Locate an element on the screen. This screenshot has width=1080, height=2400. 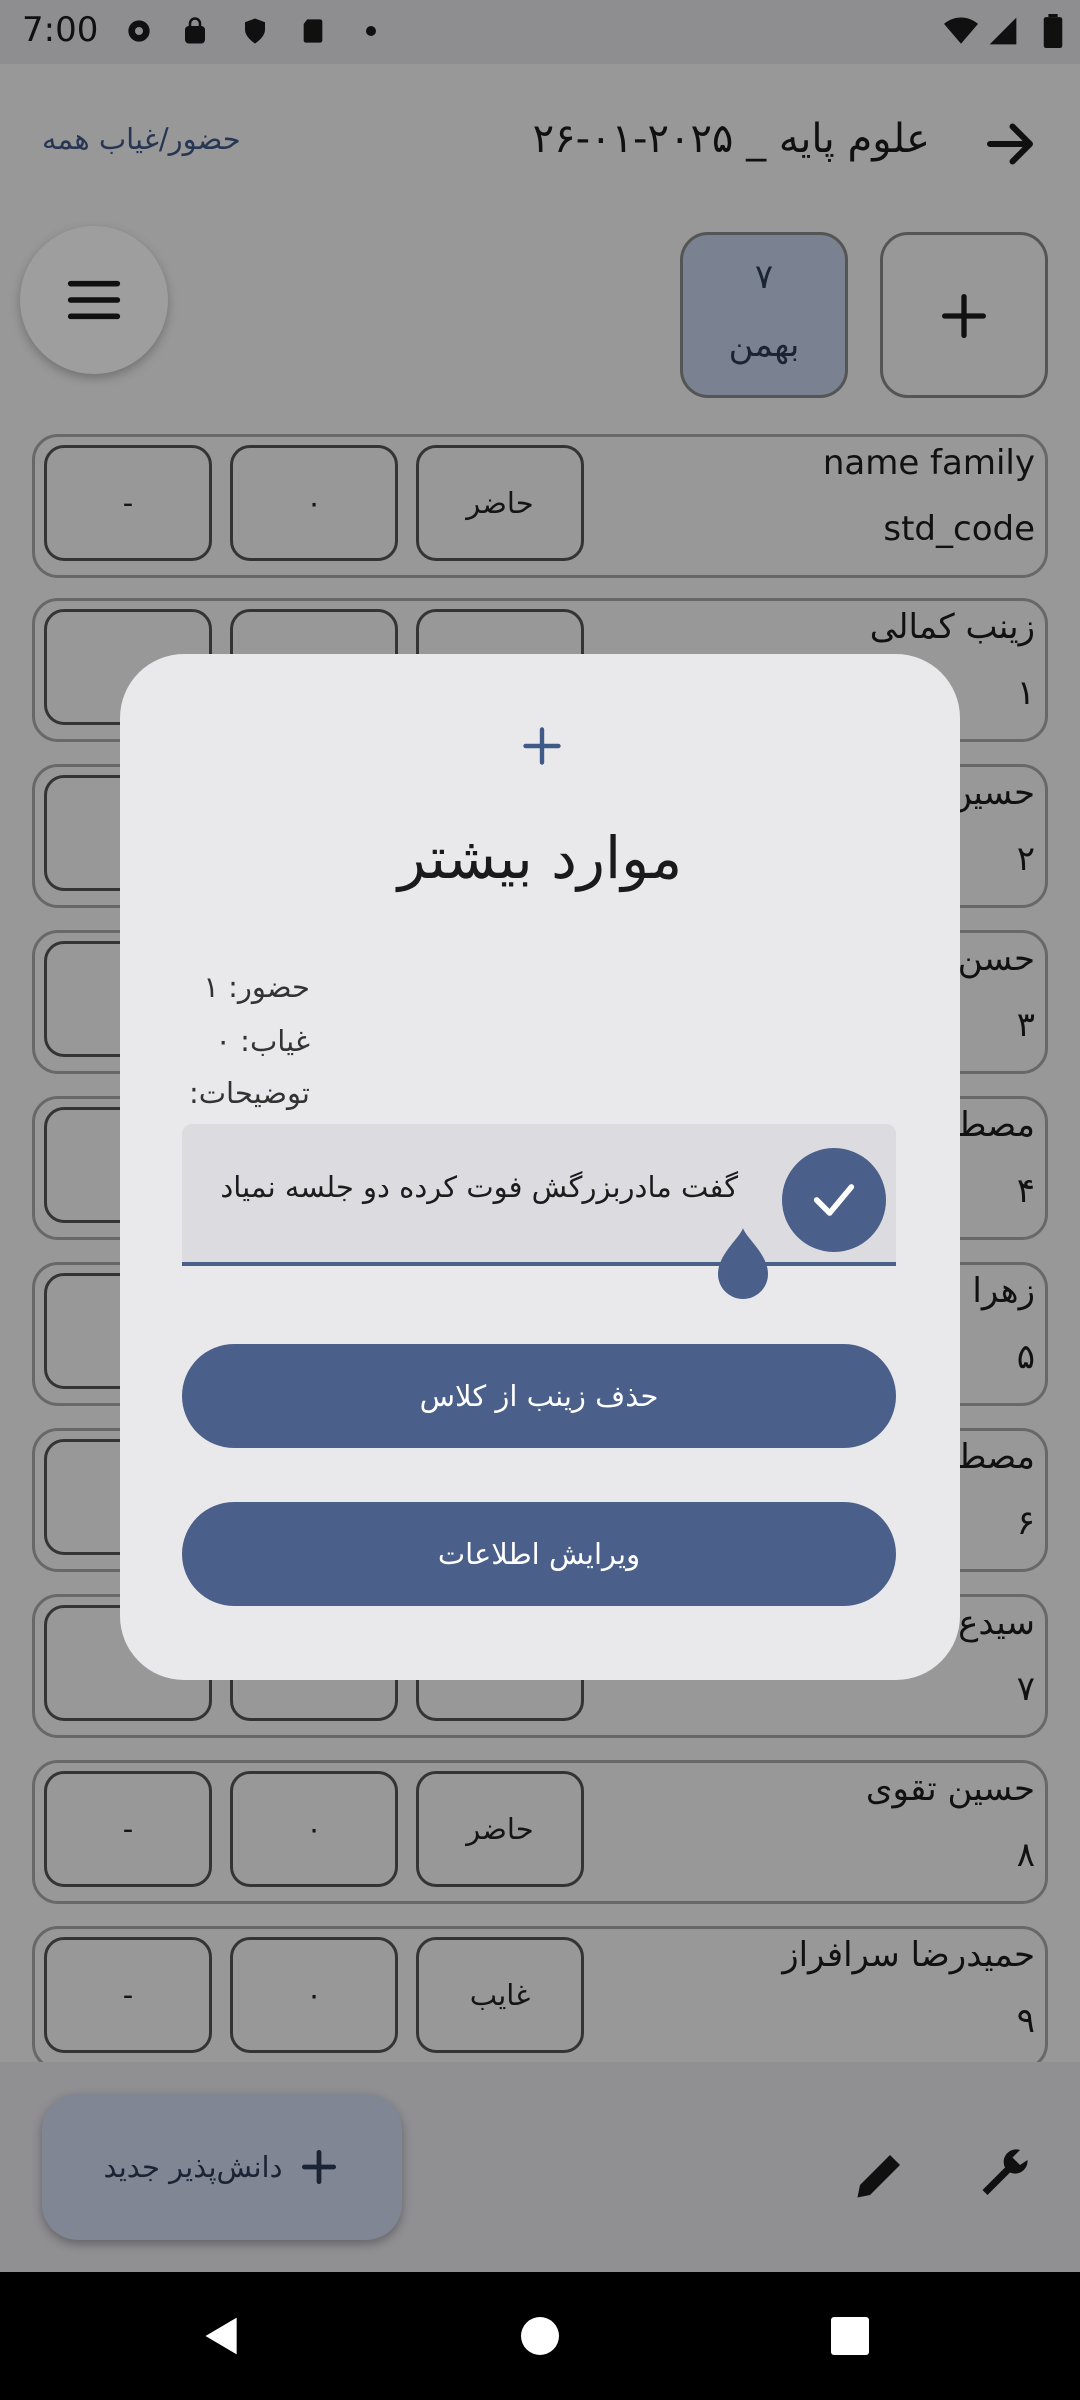
text-cursor-handle-icon is located at coordinates (743, 1265).